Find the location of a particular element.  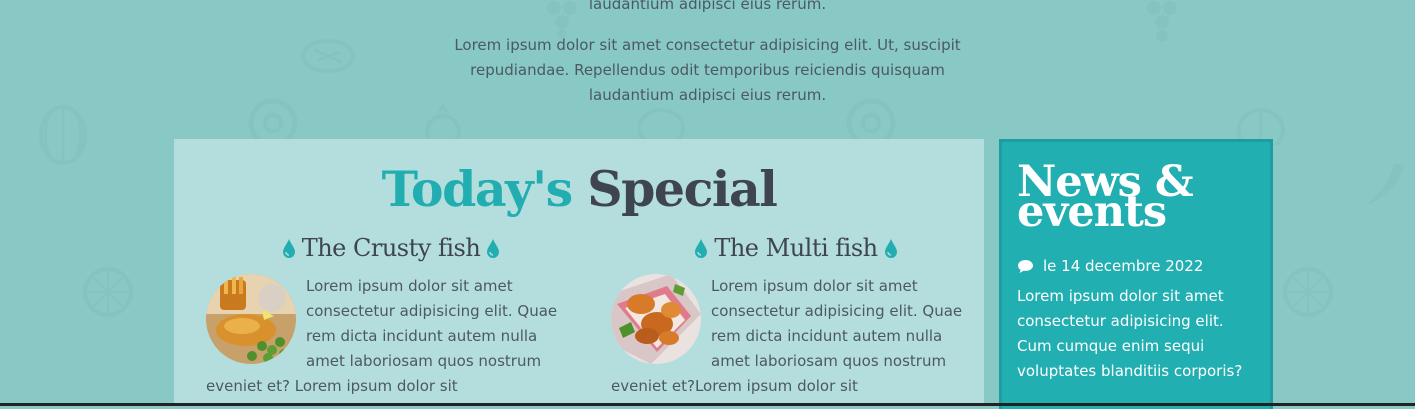

dish-name-row: The Crusty fish is located at coordinates (391, 248).